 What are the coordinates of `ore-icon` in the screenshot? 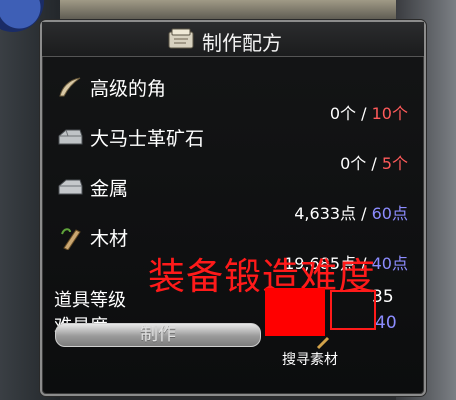 It's located at (70, 137).